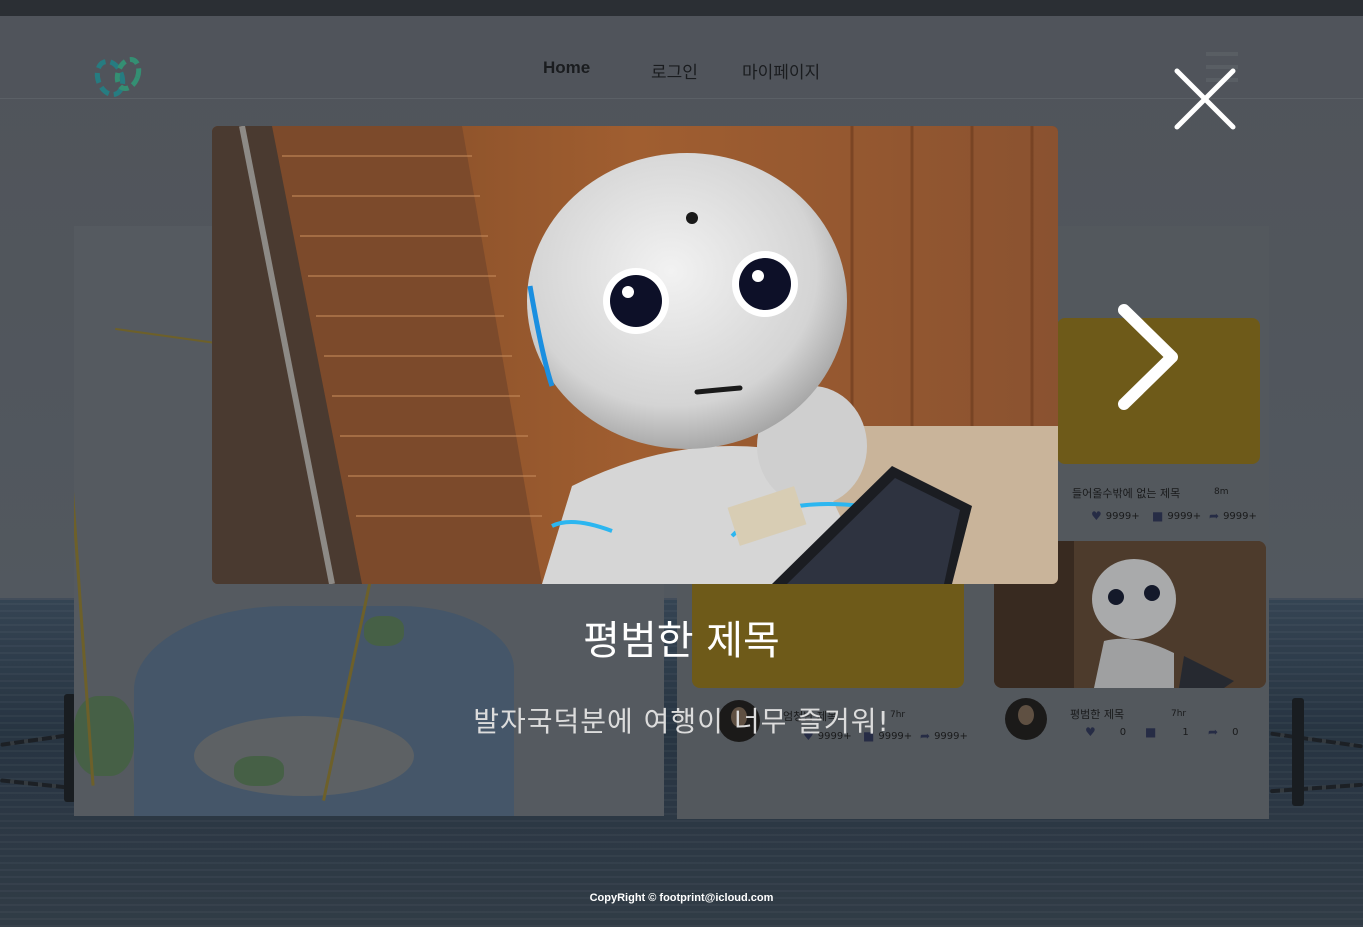 The image size is (1363, 927). What do you see at coordinates (681, 641) in the screenshot?
I see `modal-title: 평범한 제목` at bounding box center [681, 641].